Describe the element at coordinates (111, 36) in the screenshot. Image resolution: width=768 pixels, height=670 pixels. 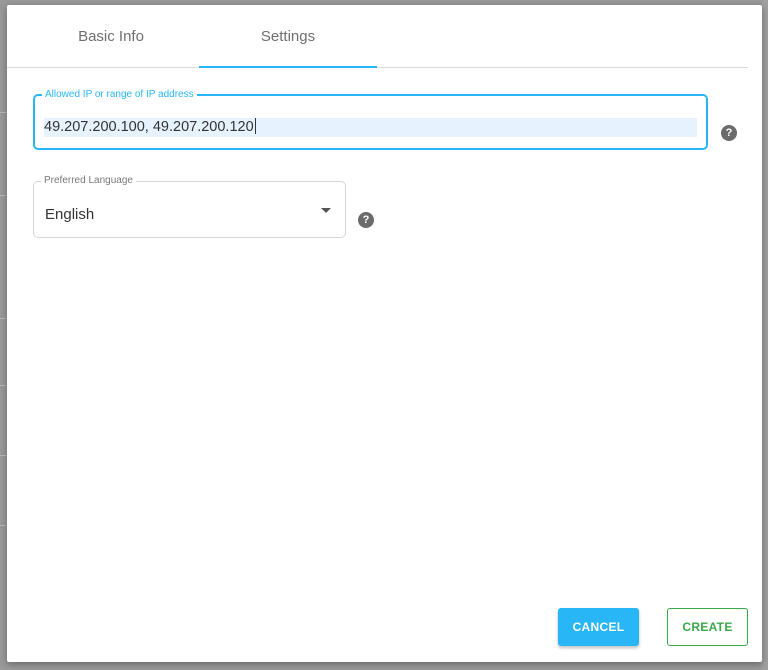
I see `tab-basic-info: Basic Info` at that location.